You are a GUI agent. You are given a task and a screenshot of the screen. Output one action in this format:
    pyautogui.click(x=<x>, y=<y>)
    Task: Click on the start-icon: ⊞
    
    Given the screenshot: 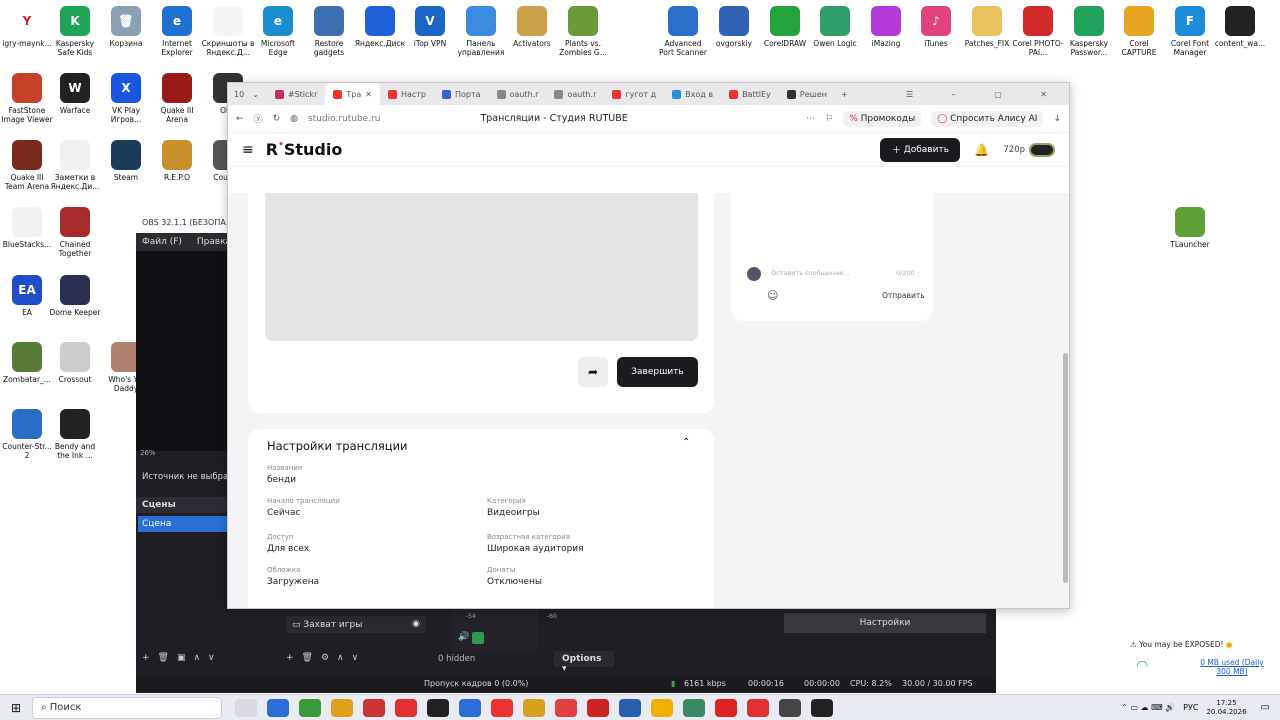 What is the action you would take?
    pyautogui.click(x=16, y=708)
    